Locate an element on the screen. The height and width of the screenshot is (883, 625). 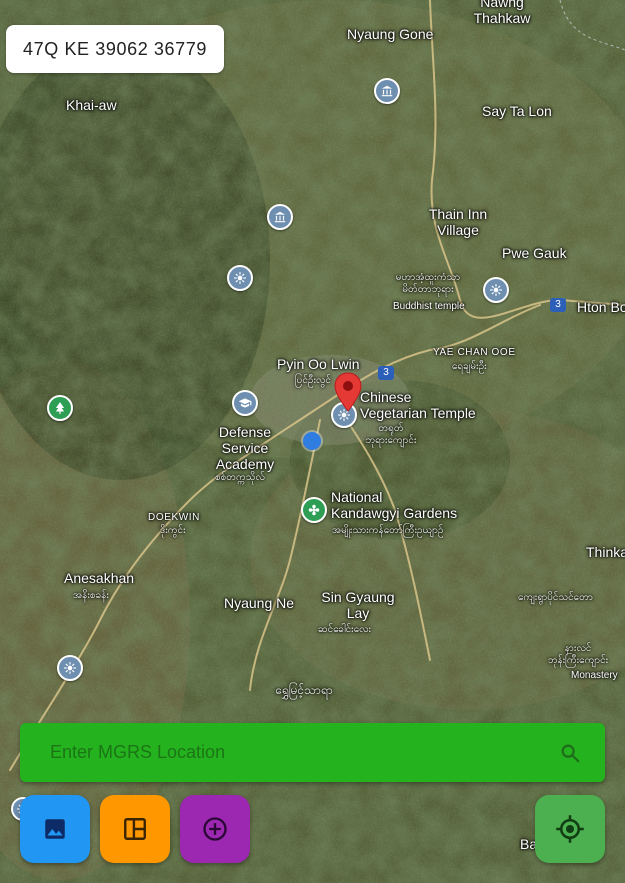
place-monastery-myanmar: နားလင် ဘုန်းကြီးကျောင်း is located at coordinates (578, 654).